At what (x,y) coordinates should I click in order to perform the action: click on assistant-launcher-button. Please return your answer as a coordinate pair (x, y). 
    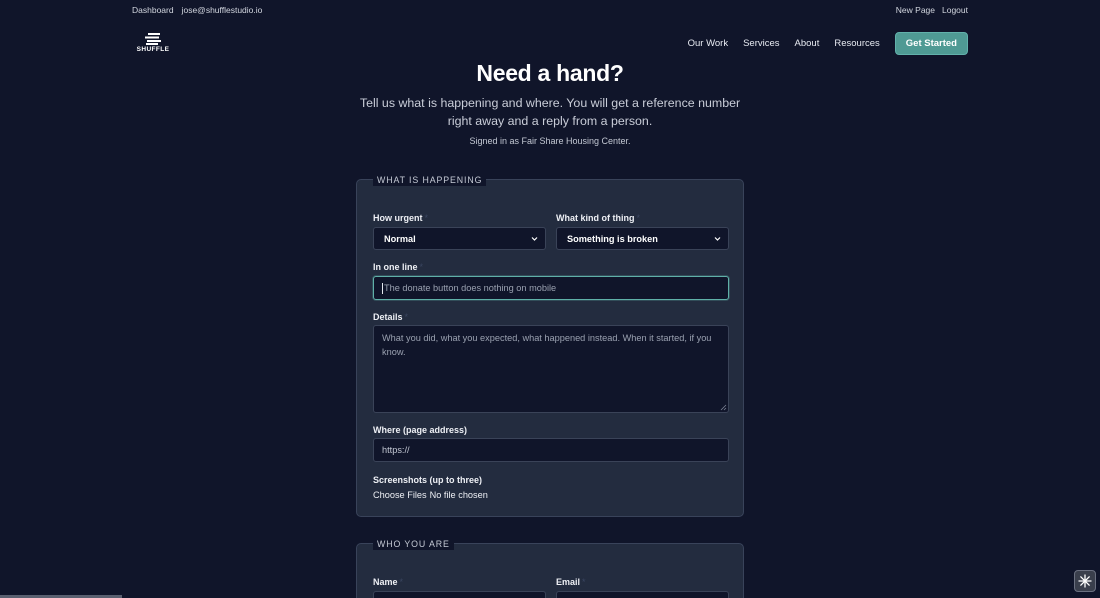
    Looking at the image, I should click on (1085, 581).